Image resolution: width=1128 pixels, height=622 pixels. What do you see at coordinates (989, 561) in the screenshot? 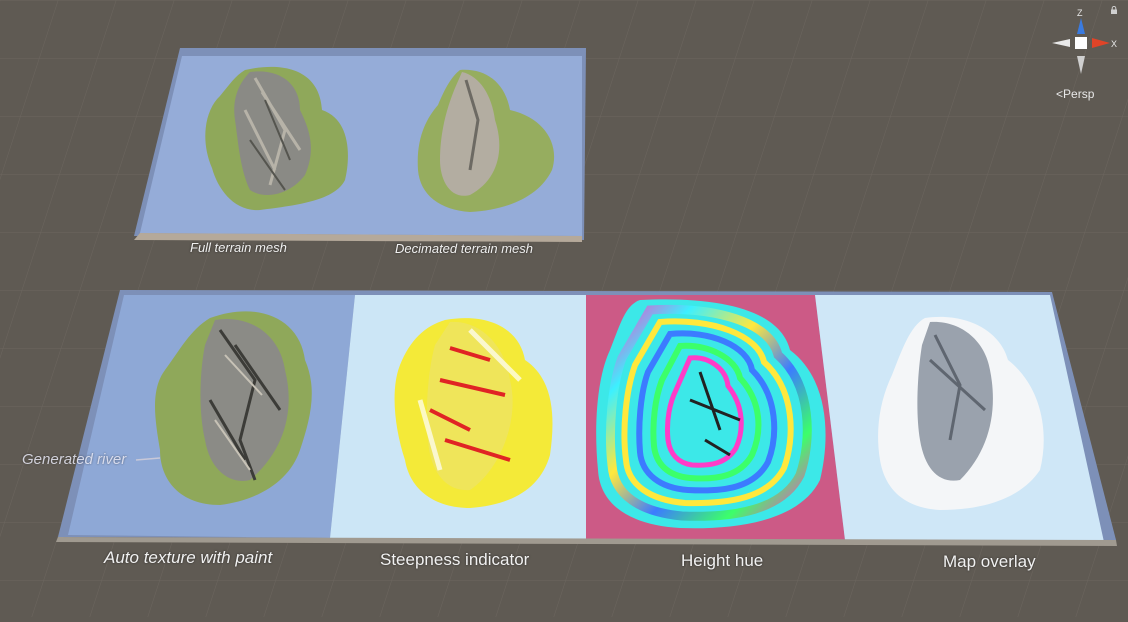
I see `label-map-overlay: Map overlay` at bounding box center [989, 561].